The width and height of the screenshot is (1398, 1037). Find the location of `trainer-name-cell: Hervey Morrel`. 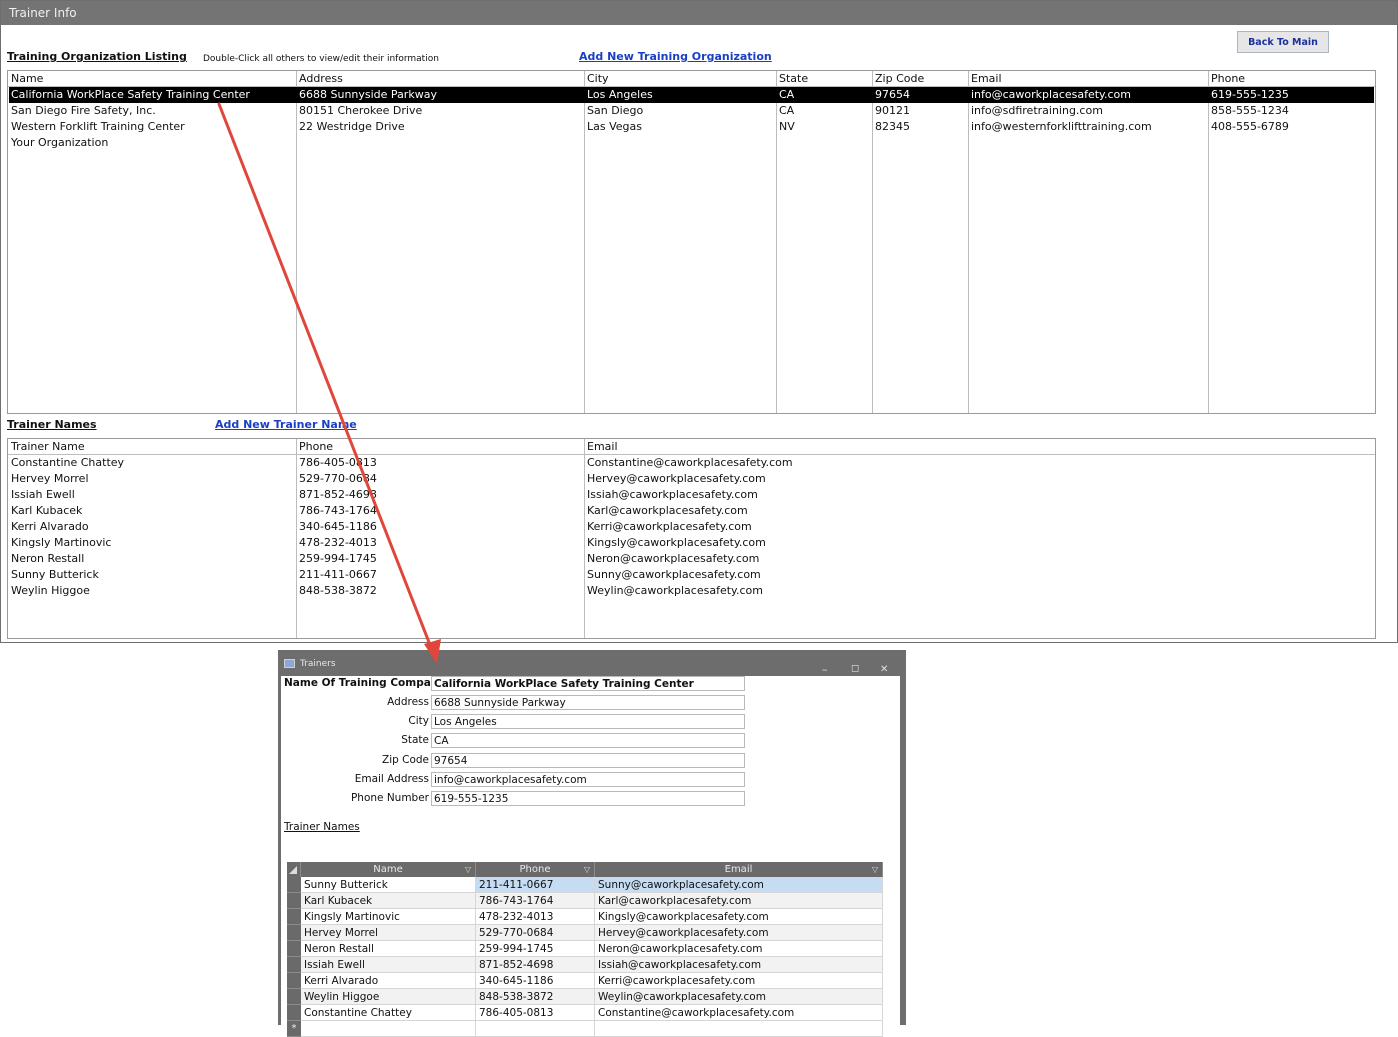

trainer-name-cell: Hervey Morrel is located at coordinates (50, 479).